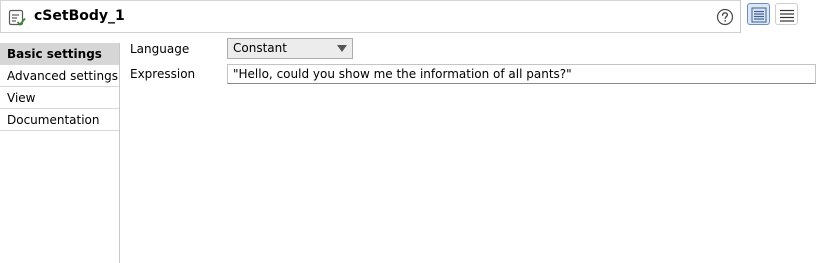 Image resolution: width=824 pixels, height=263 pixels. I want to click on help-icon, so click(725, 17).